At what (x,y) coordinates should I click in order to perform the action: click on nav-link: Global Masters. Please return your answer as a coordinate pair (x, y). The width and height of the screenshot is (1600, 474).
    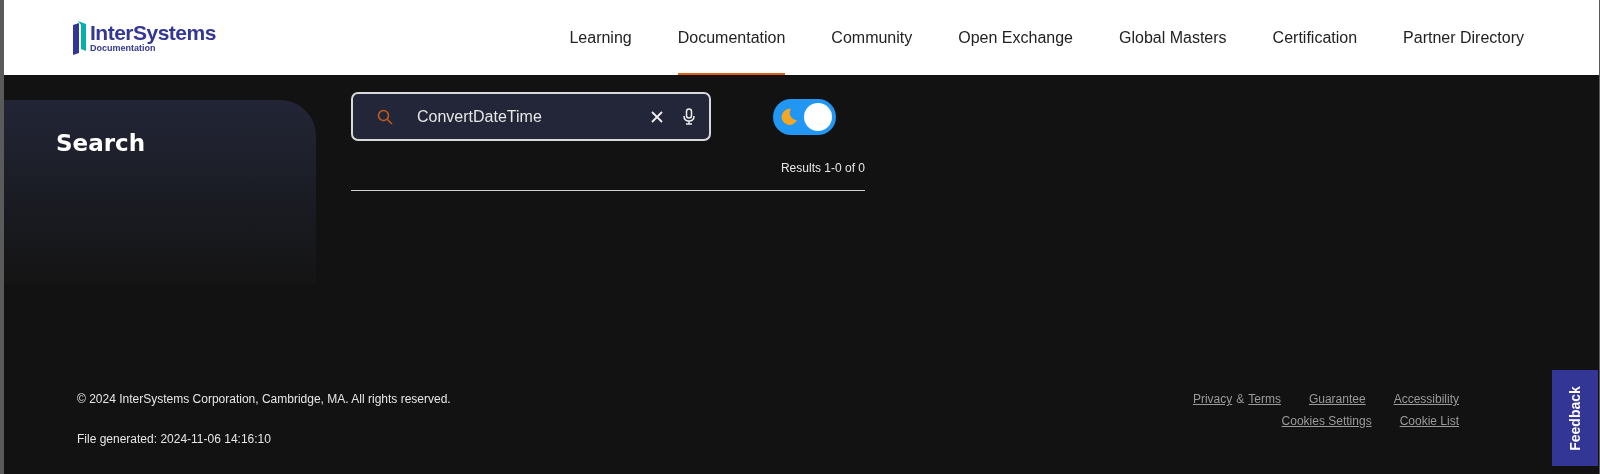
    Looking at the image, I should click on (1173, 37).